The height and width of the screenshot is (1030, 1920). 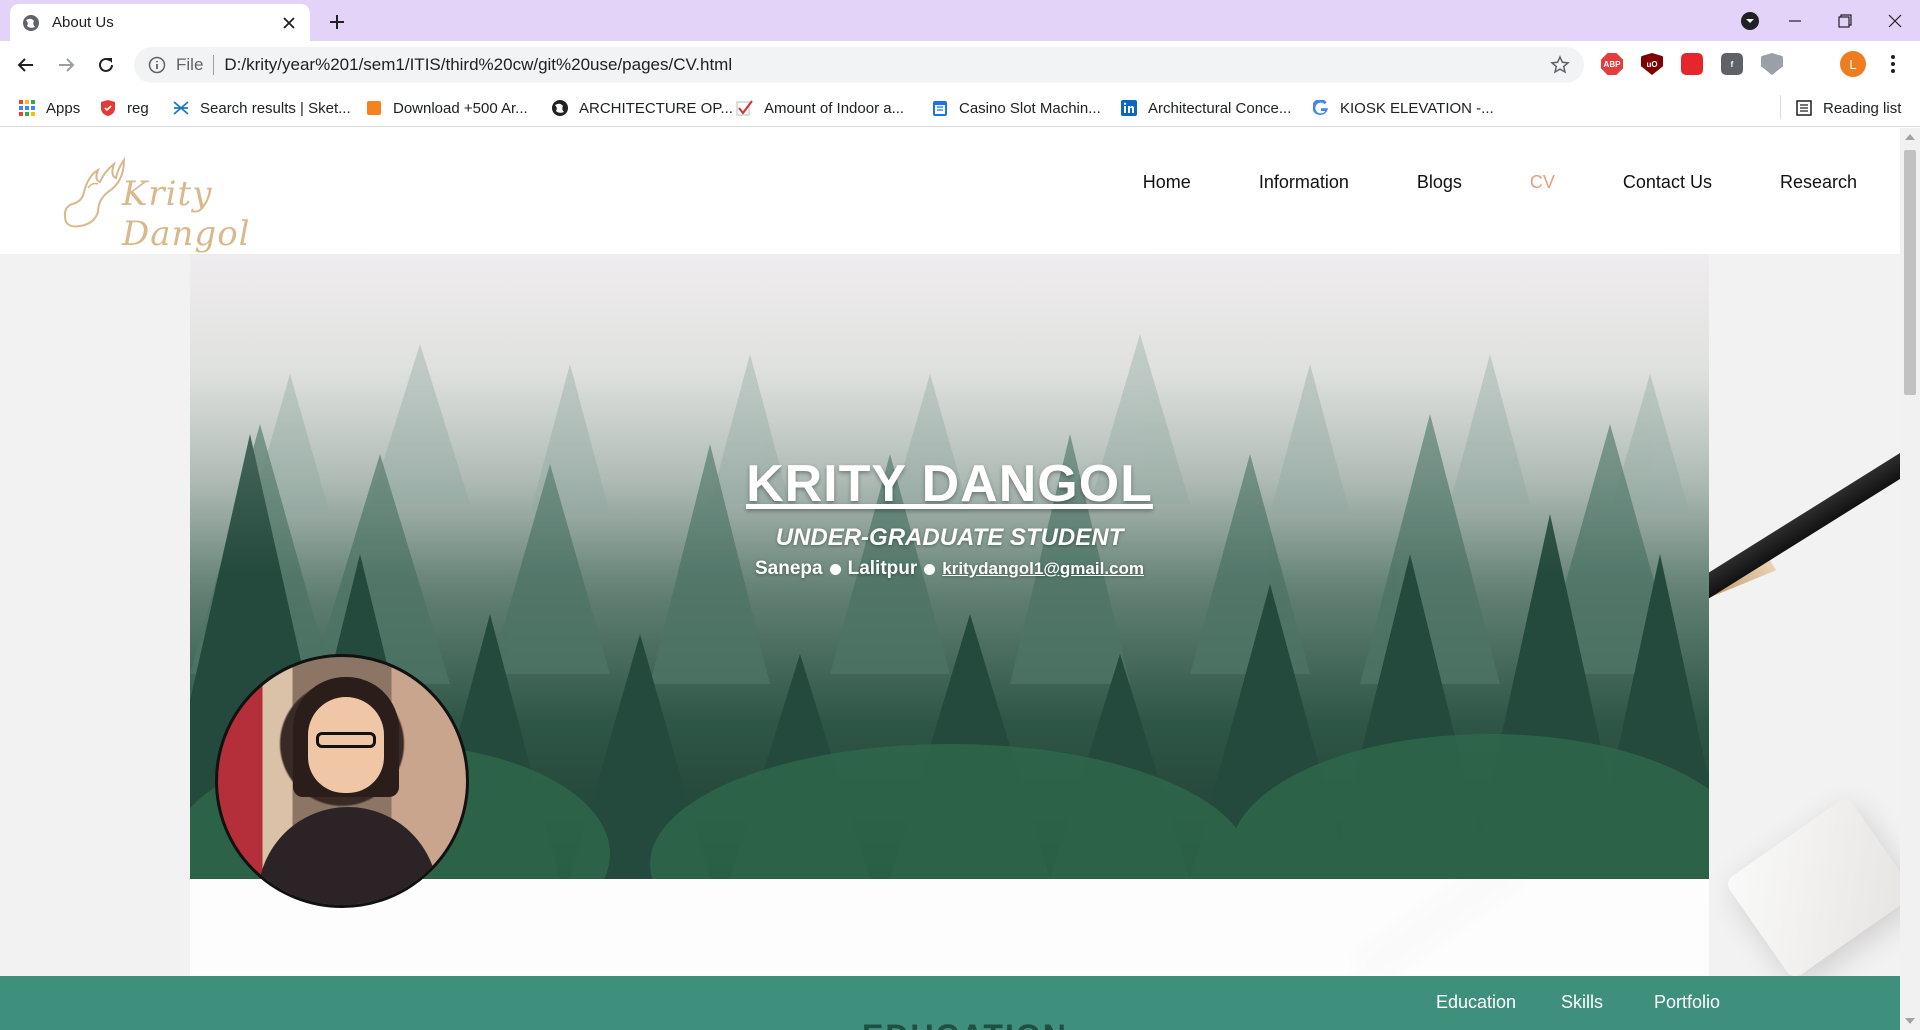 I want to click on extension-badge: f, so click(x=1732, y=64).